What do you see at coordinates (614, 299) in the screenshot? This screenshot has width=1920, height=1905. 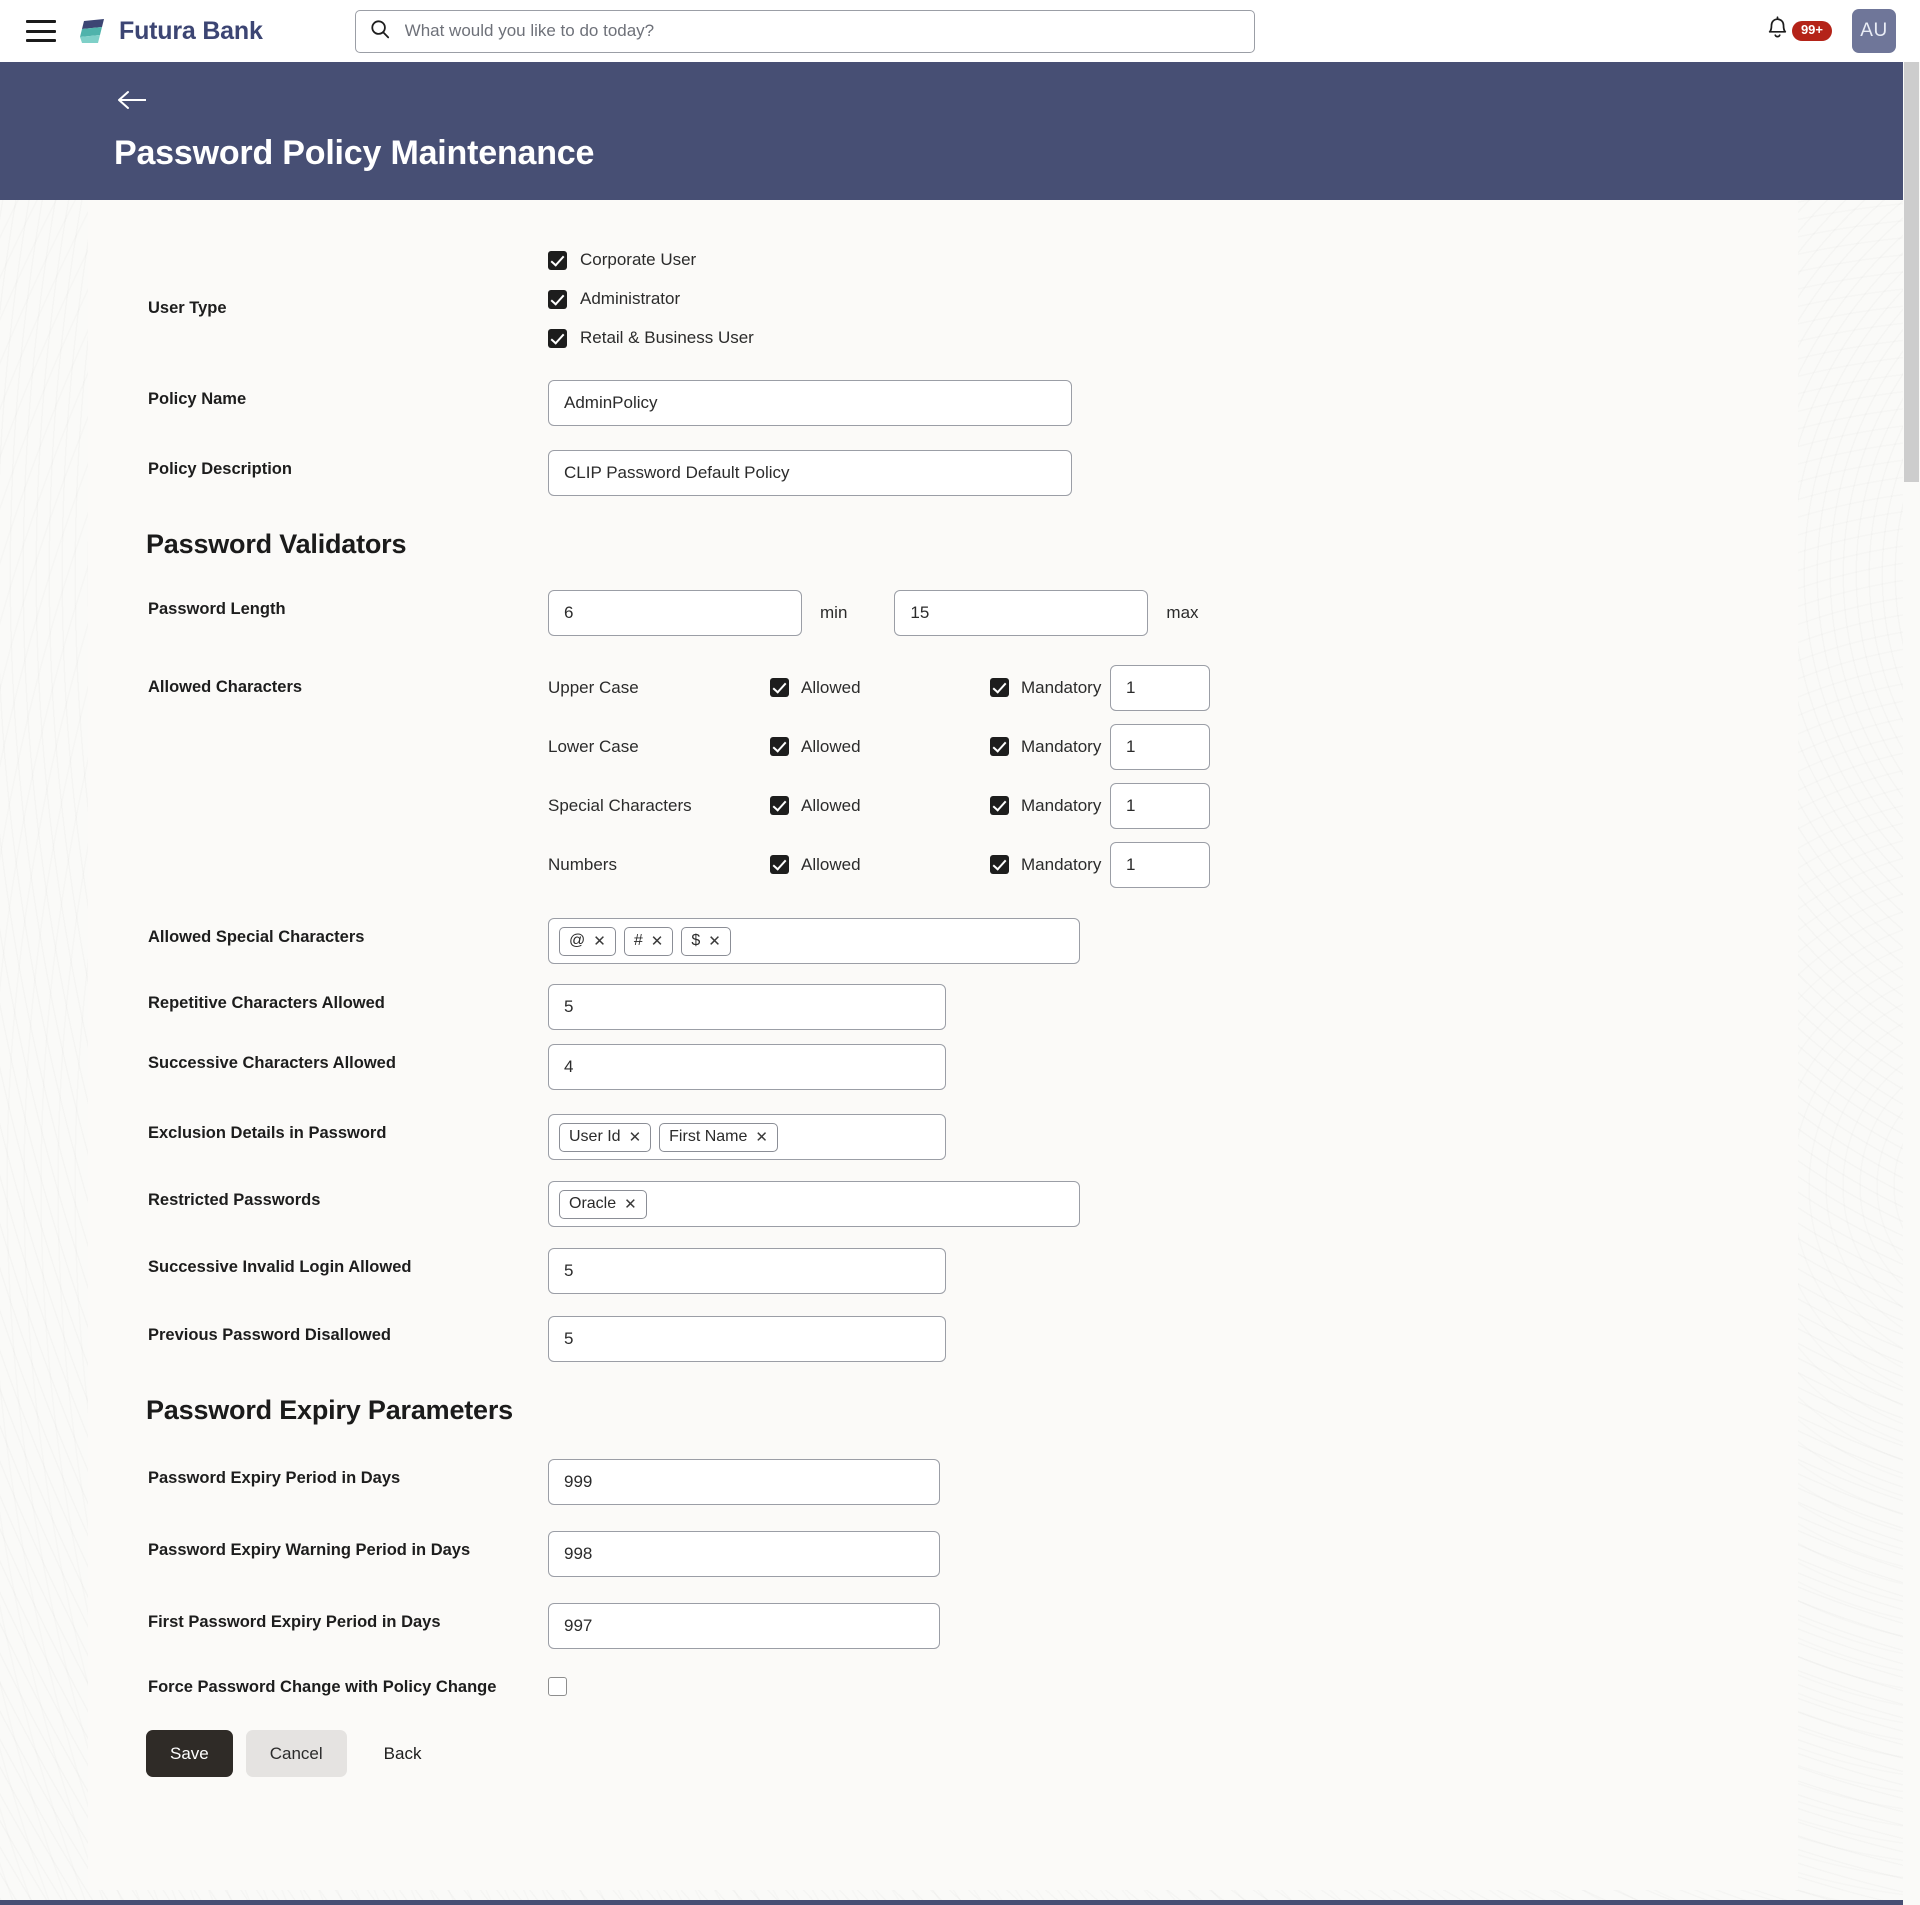 I see `checkbox-administrator: Administrator` at bounding box center [614, 299].